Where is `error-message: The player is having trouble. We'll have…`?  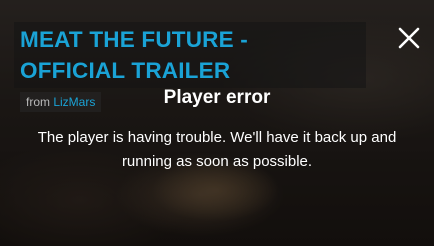
error-message: The player is having trouble. We'll have… is located at coordinates (217, 149).